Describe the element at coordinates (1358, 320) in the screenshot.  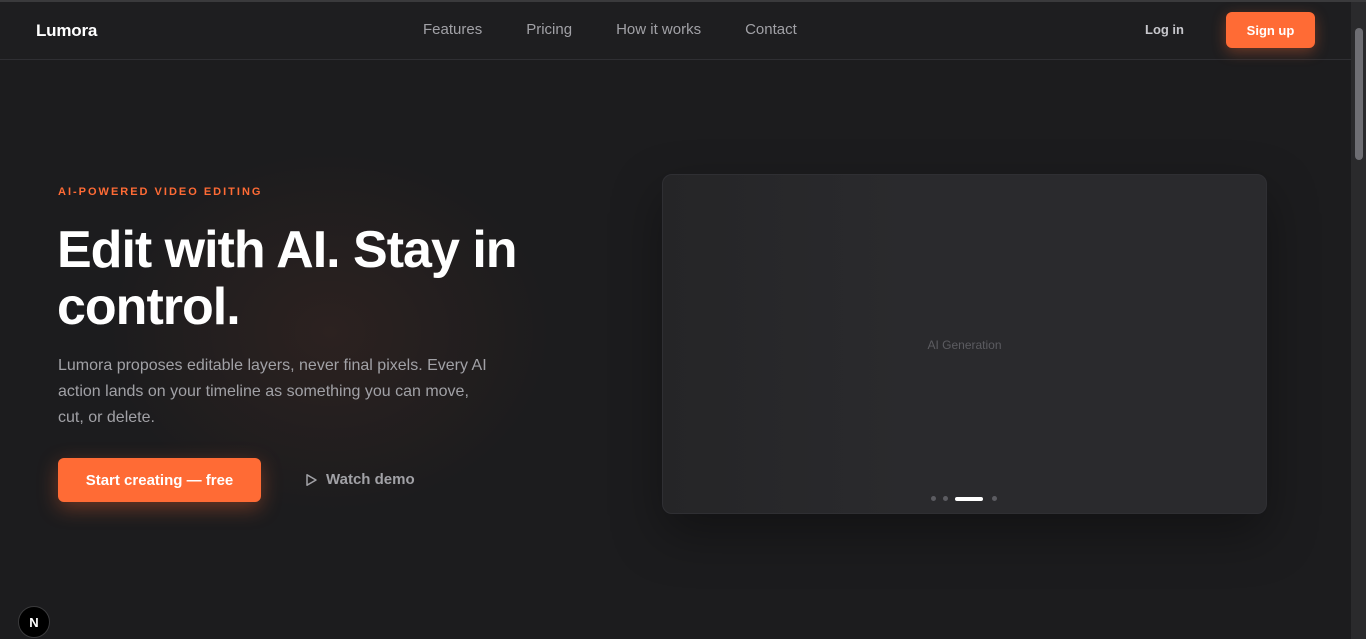
I see `page-scrollbar` at that location.